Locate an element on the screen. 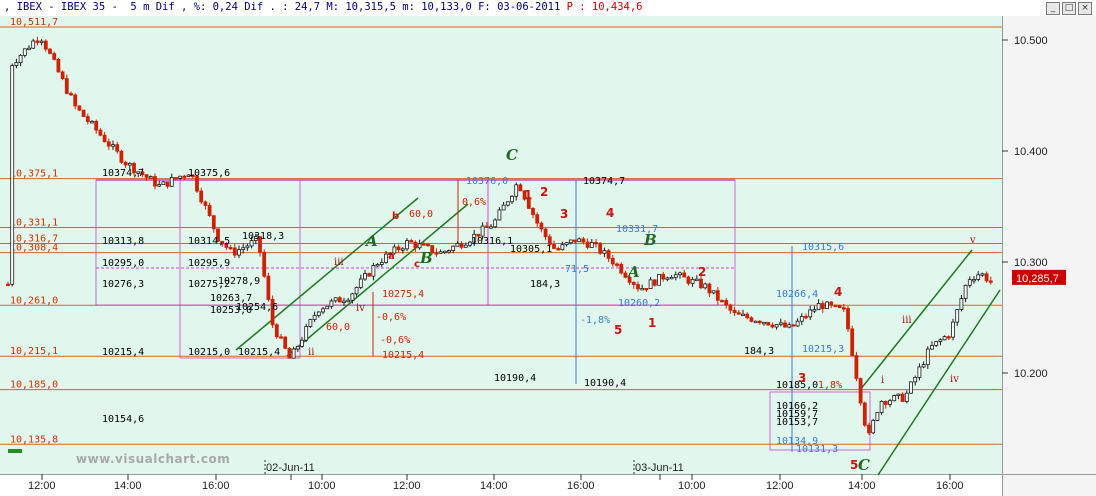 Image resolution: width=1096 pixels, height=496 pixels. level-label: 10,308,4 is located at coordinates (34, 248).